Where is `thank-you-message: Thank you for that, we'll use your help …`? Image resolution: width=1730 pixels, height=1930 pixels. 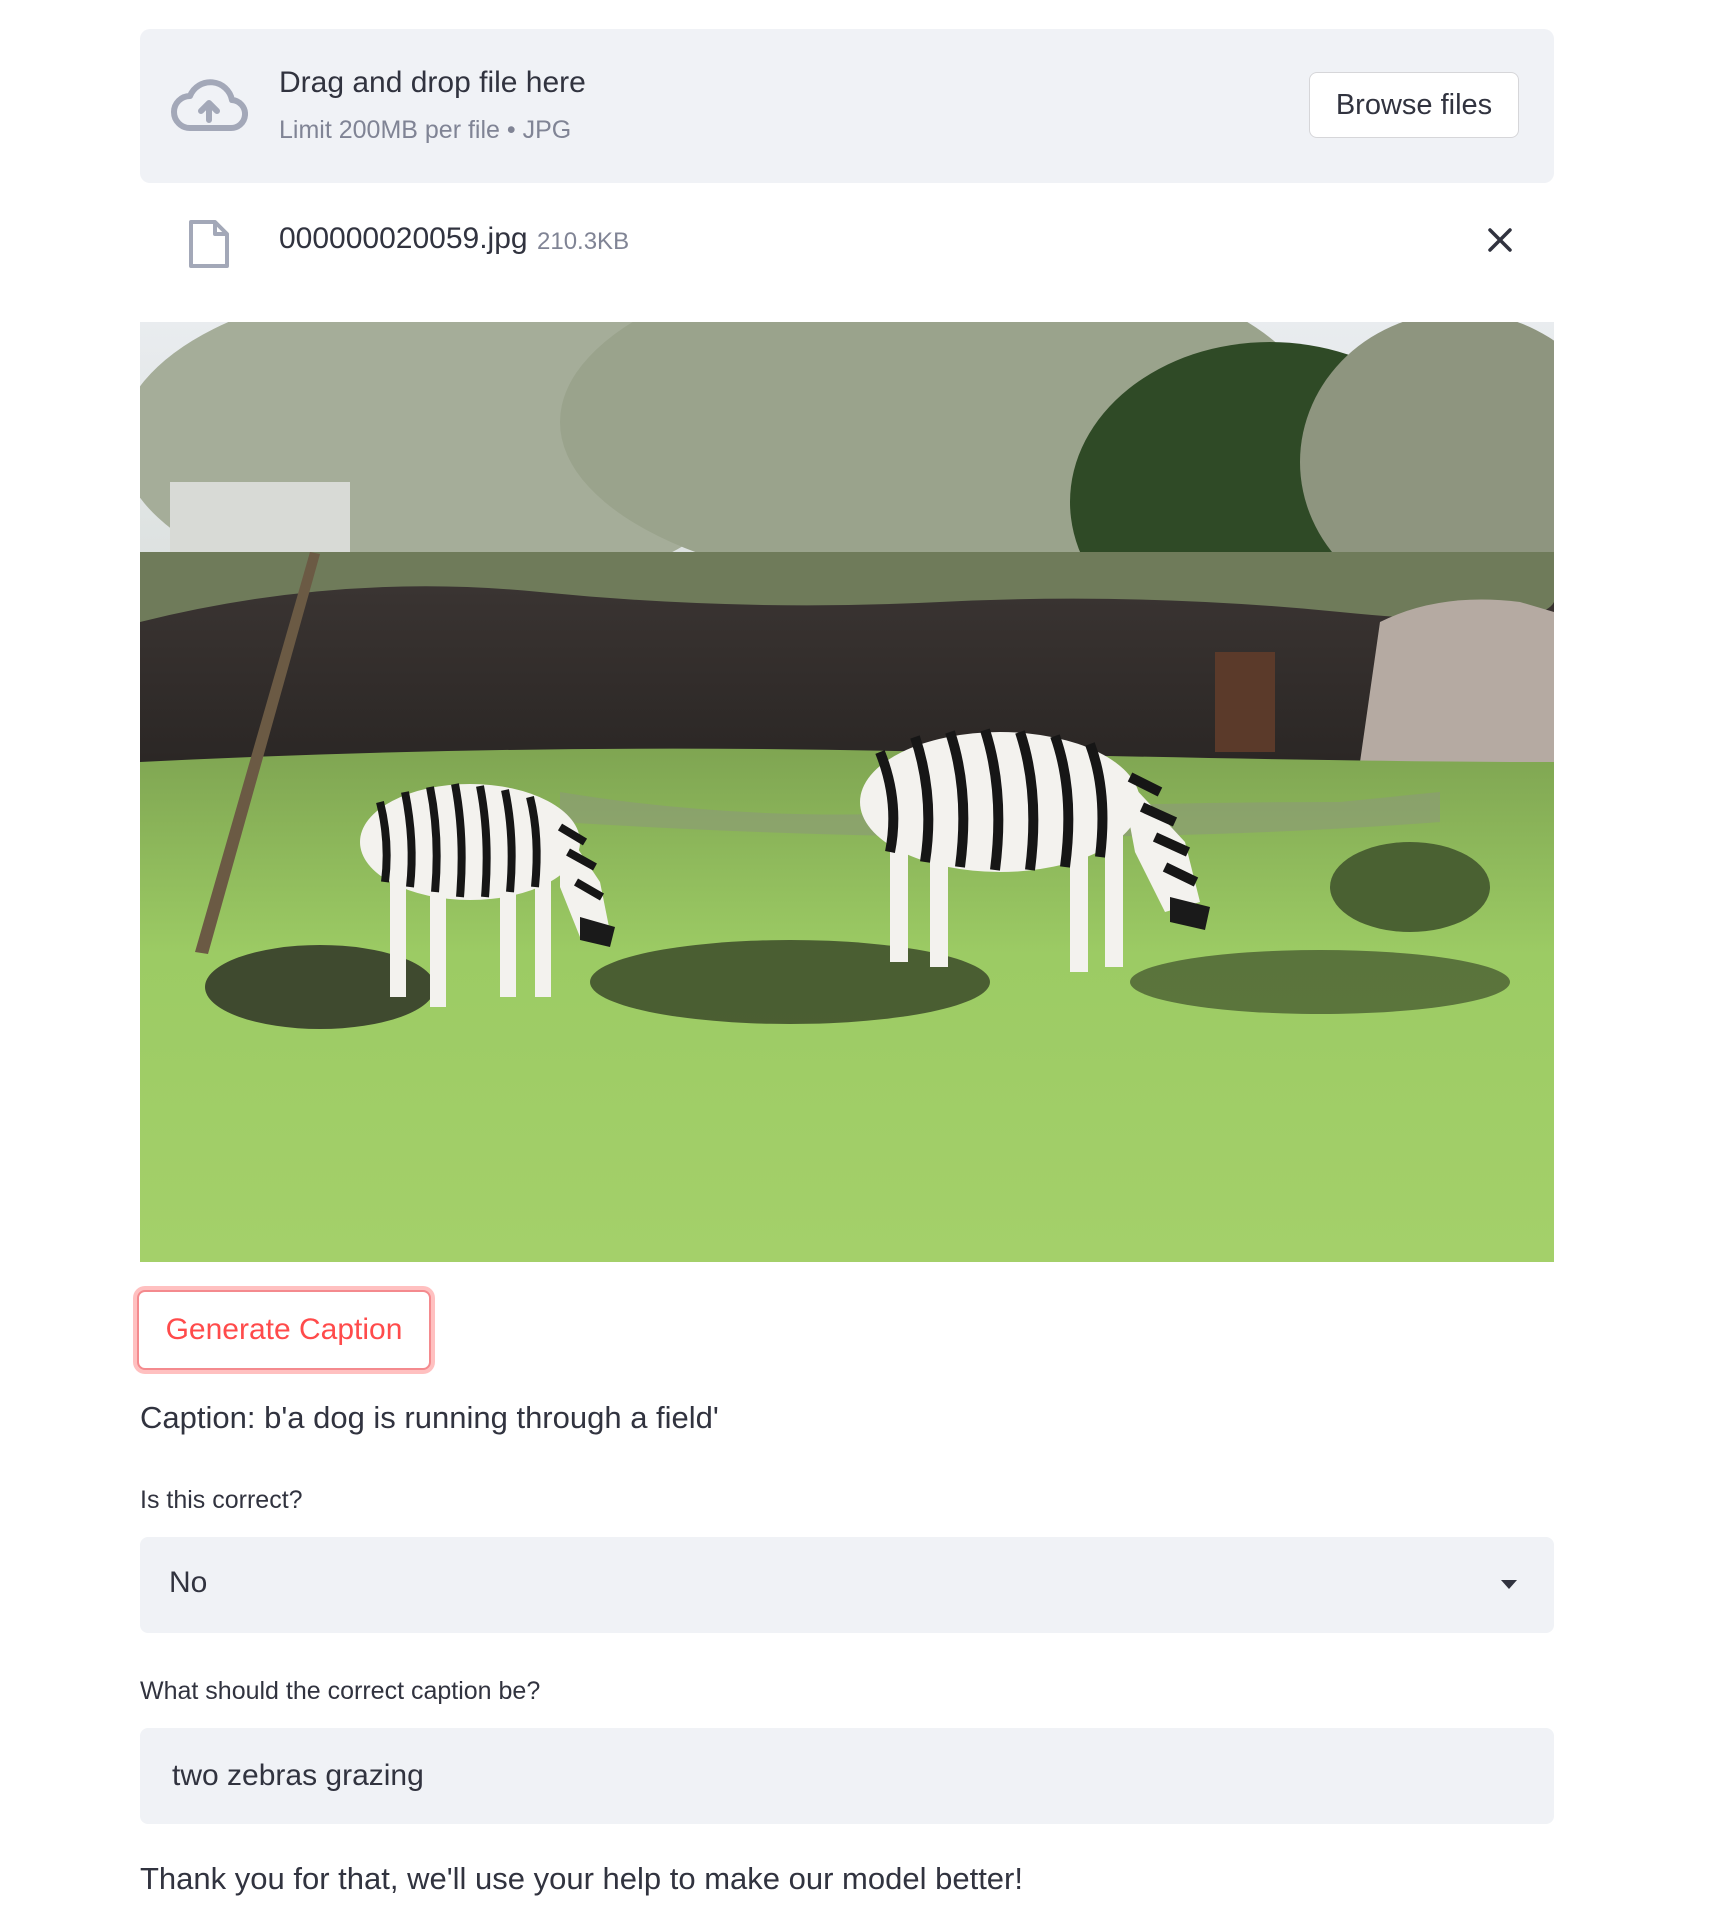 thank-you-message: Thank you for that, we'll use your help … is located at coordinates (581, 1878).